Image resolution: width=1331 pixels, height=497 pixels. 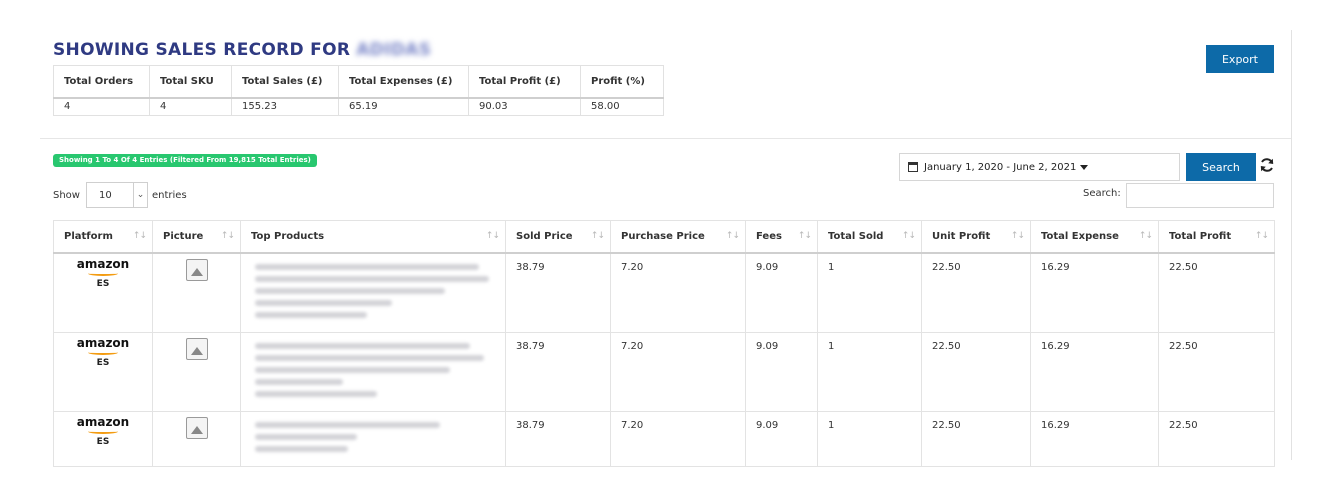 What do you see at coordinates (1221, 167) in the screenshot?
I see `search-button: Search` at bounding box center [1221, 167].